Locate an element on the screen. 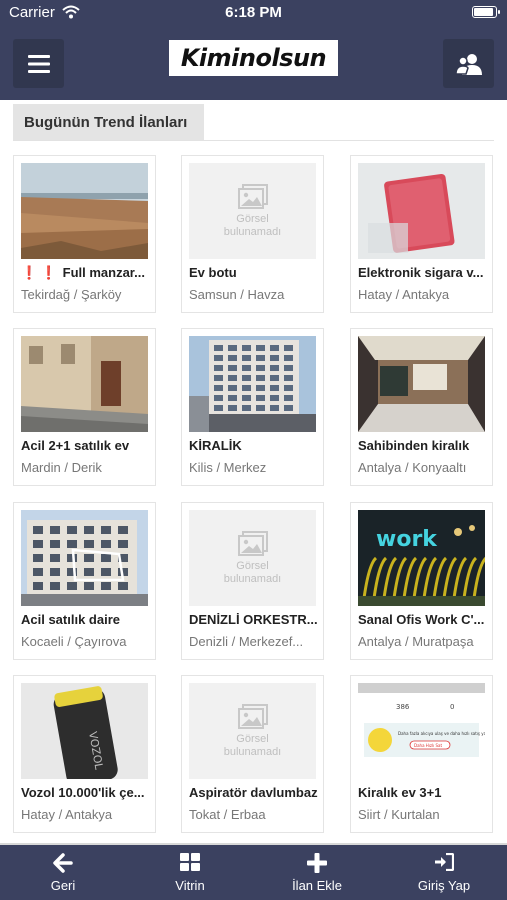  tab-add-listing: İlan Ekle is located at coordinates (317, 872).